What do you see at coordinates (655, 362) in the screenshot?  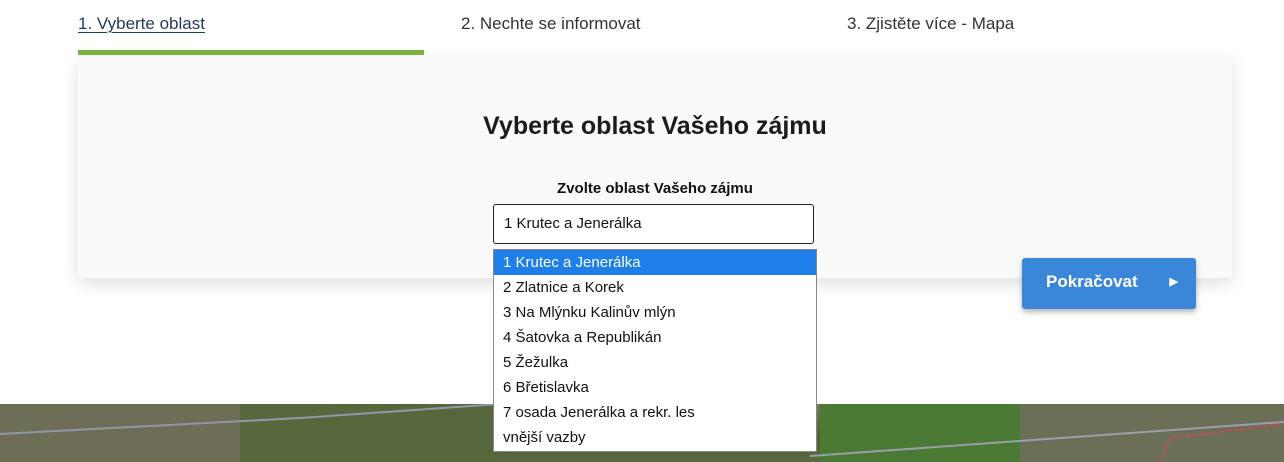 I see `dropdown-option: 5 Žežulka` at bounding box center [655, 362].